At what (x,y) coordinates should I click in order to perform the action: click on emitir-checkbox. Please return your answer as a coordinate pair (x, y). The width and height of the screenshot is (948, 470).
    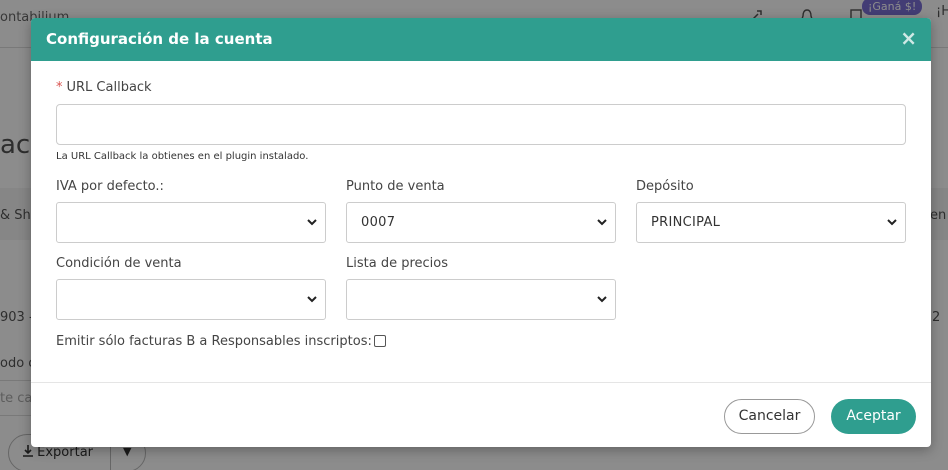
    Looking at the image, I should click on (380, 341).